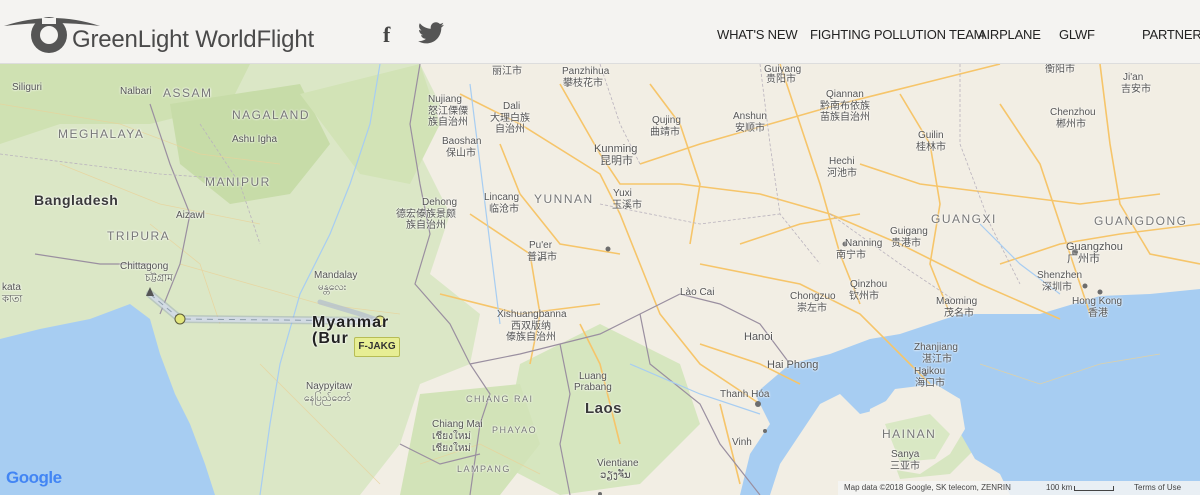 Image resolution: width=1200 pixels, height=495 pixels. Describe the element at coordinates (510, 124) in the screenshot. I see `map-label-dali-local: 大理白族 自治州` at that location.